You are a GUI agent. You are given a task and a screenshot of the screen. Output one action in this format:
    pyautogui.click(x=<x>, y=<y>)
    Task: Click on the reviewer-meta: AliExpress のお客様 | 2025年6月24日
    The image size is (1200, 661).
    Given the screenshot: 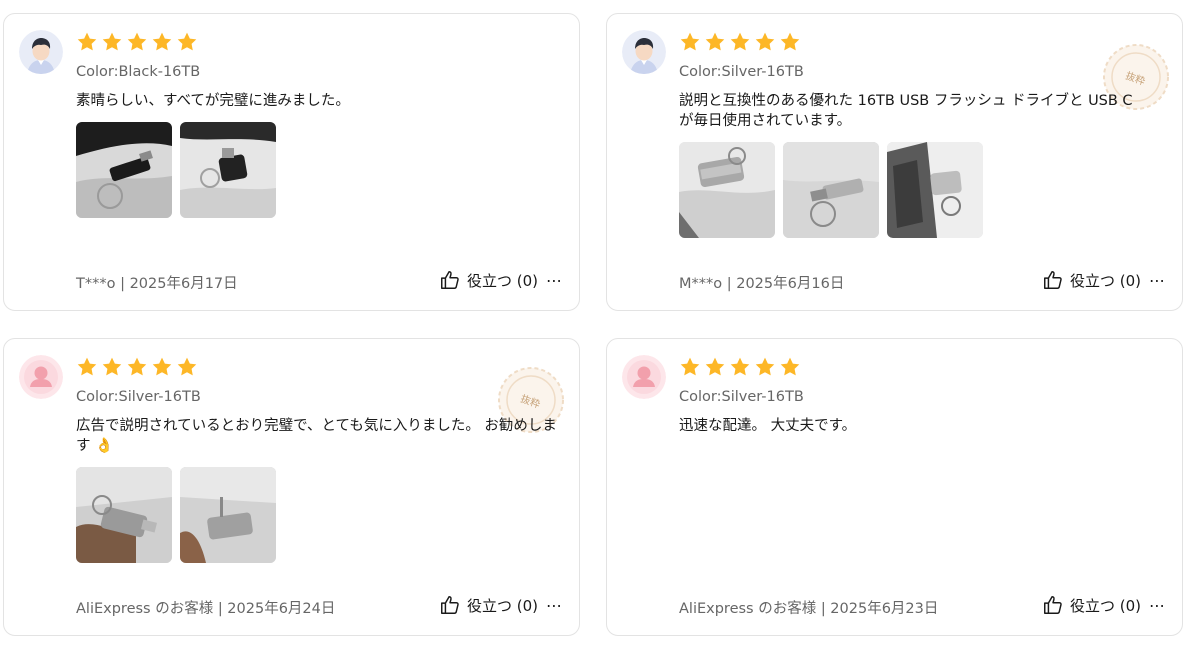 What is the action you would take?
    pyautogui.click(x=206, y=609)
    